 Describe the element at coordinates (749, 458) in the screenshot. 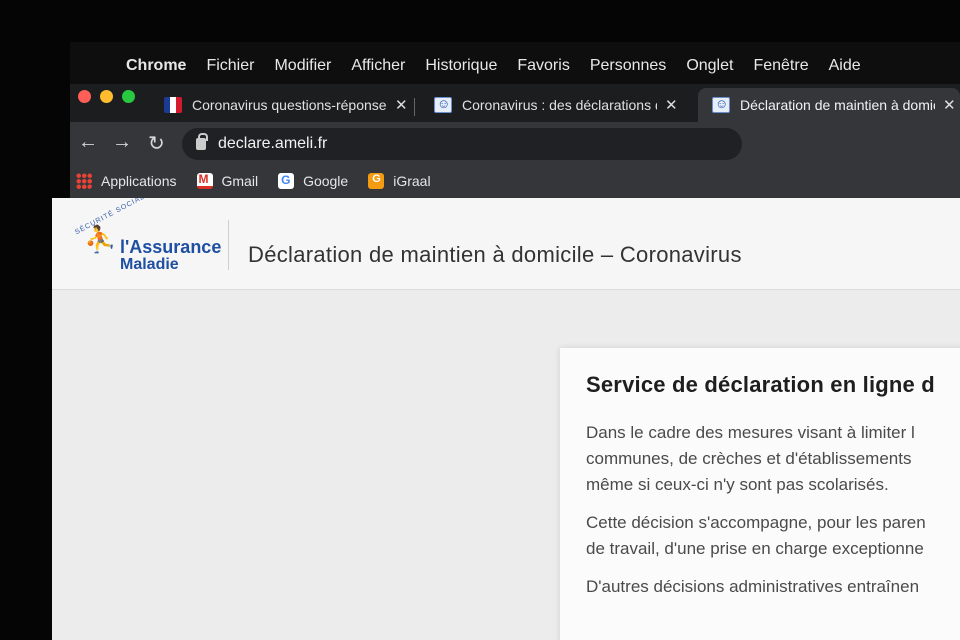

I see `text-line: communes, de crèches et d'établissements` at that location.